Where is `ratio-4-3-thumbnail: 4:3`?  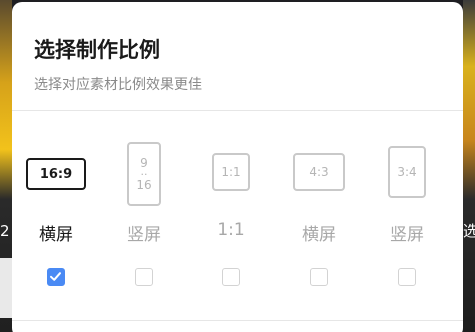
ratio-4-3-thumbnail: 4:3 is located at coordinates (319, 172).